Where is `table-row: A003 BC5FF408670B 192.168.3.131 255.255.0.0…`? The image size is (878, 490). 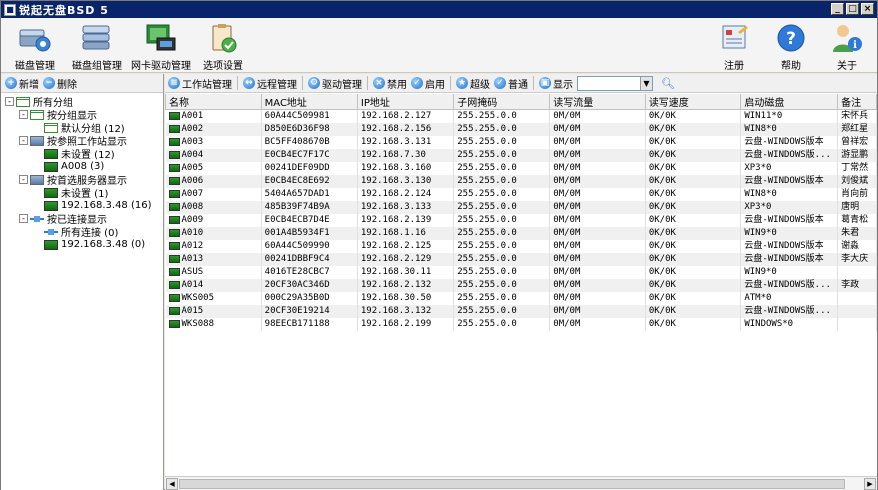 table-row: A003 BC5FF408670B 192.168.3.131 255.255.0.0… is located at coordinates (521, 142).